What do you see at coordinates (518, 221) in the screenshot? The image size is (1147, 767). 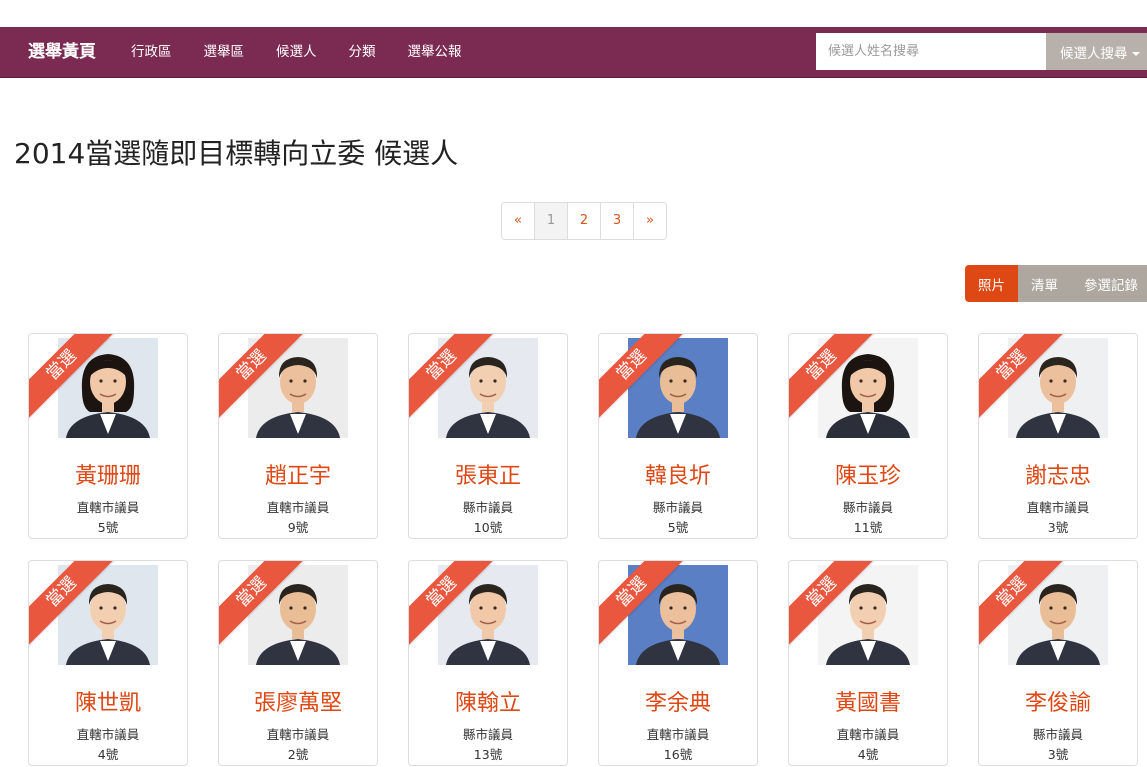 I see `pagination-prev: «` at bounding box center [518, 221].